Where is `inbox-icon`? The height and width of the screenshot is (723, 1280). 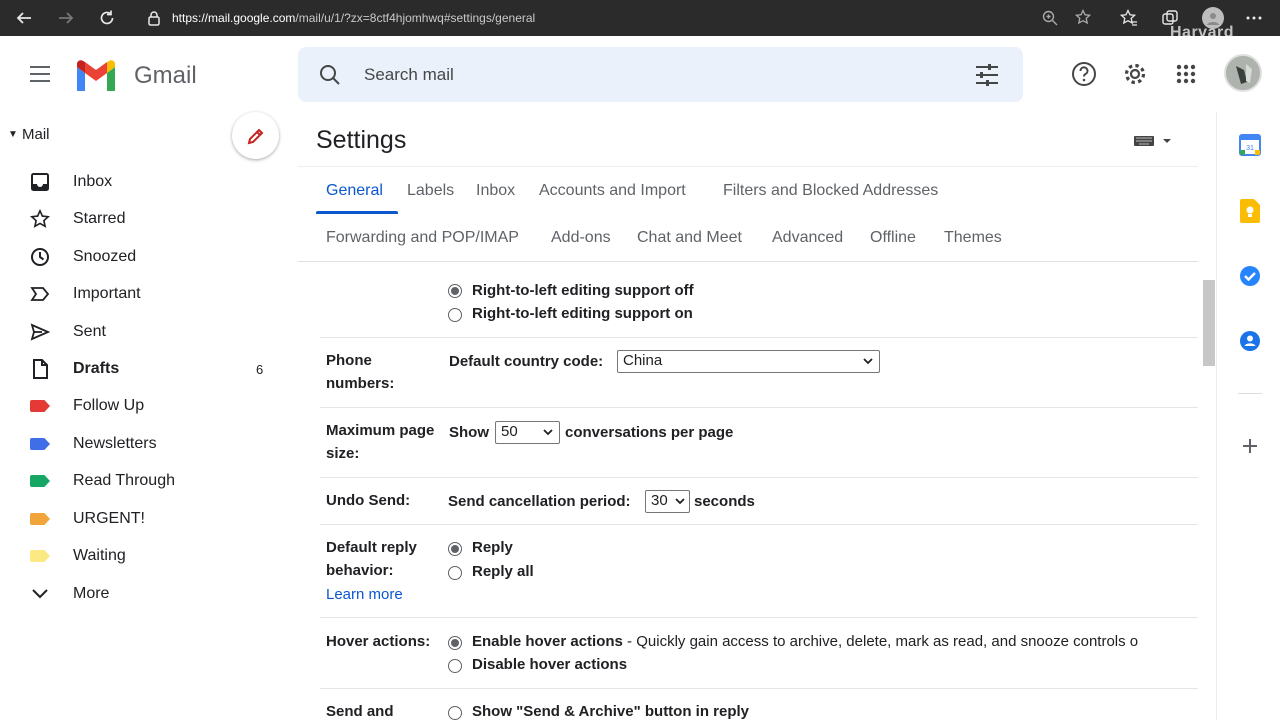
inbox-icon is located at coordinates (40, 182).